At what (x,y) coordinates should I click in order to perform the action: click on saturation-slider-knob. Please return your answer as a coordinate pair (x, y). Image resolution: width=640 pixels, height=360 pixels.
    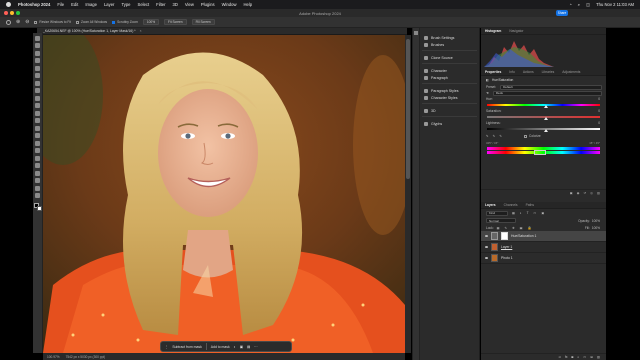
    Looking at the image, I should click on (545, 118).